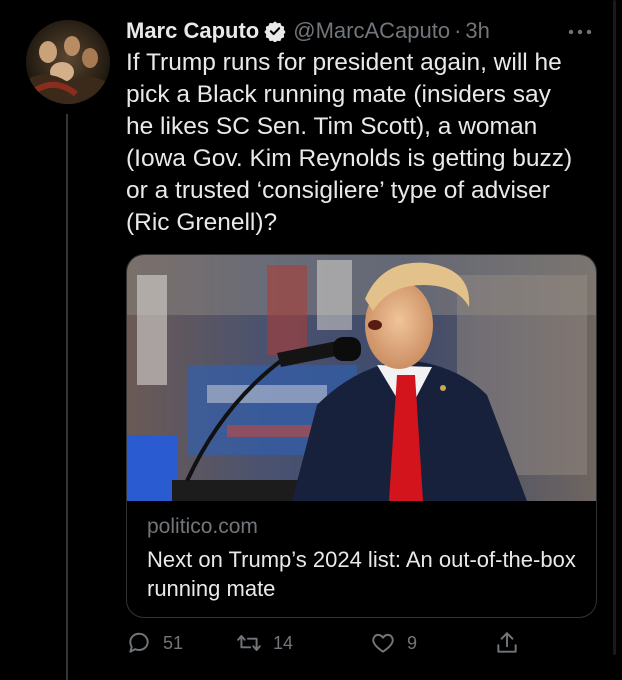  What do you see at coordinates (173, 642) in the screenshot?
I see `reply-count: 51` at bounding box center [173, 642].